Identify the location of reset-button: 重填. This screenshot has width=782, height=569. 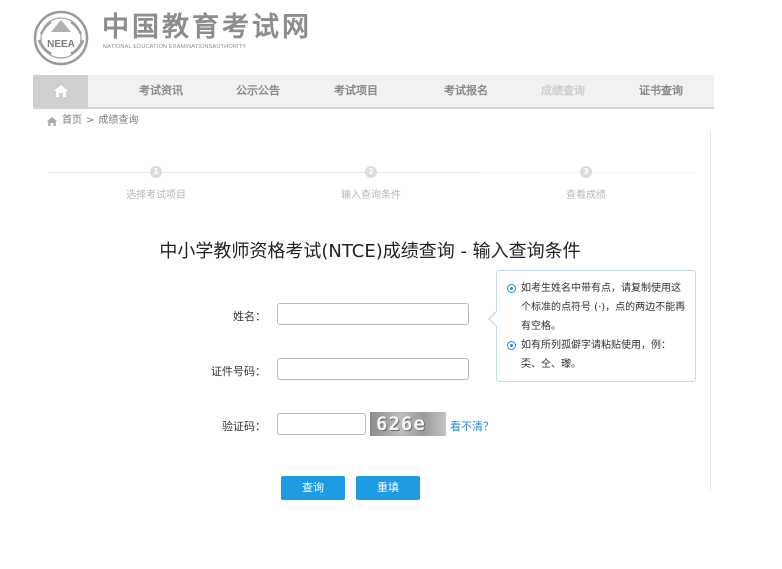
(388, 488).